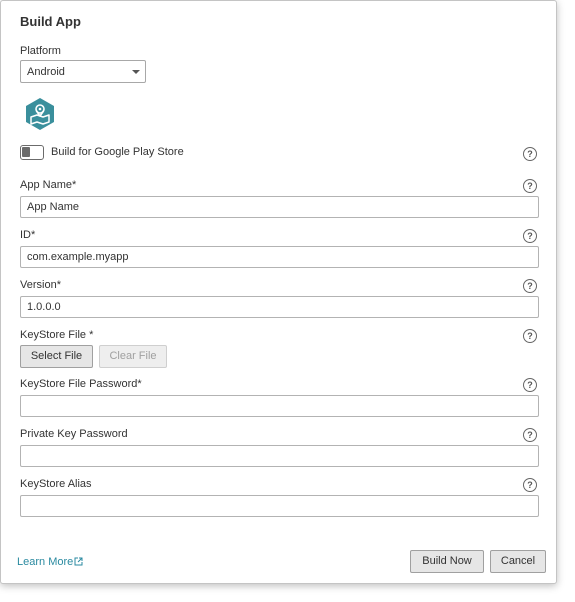 This screenshot has width=575, height=602. What do you see at coordinates (279, 406) in the screenshot?
I see `keystore-password-field` at bounding box center [279, 406].